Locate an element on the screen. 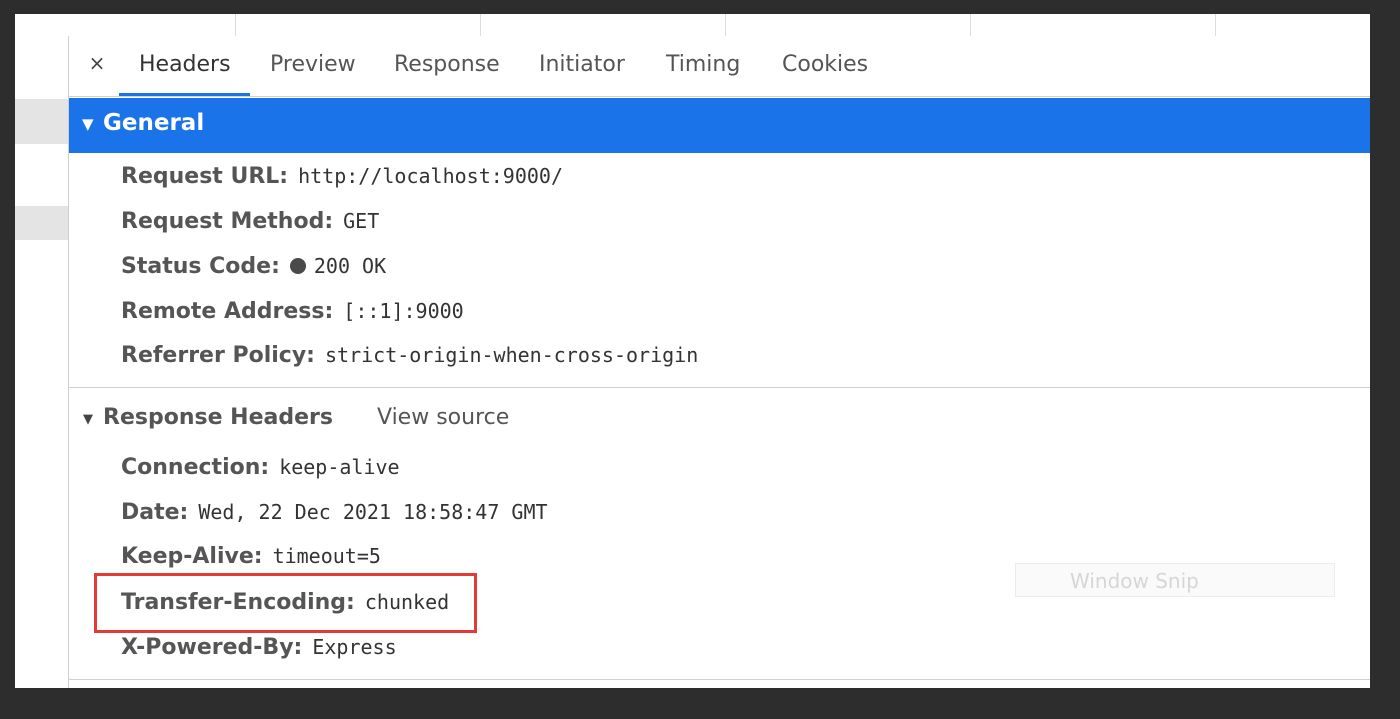 The height and width of the screenshot is (719, 1400). status-code-row: Status Code: 200 OK is located at coordinates (253, 266).